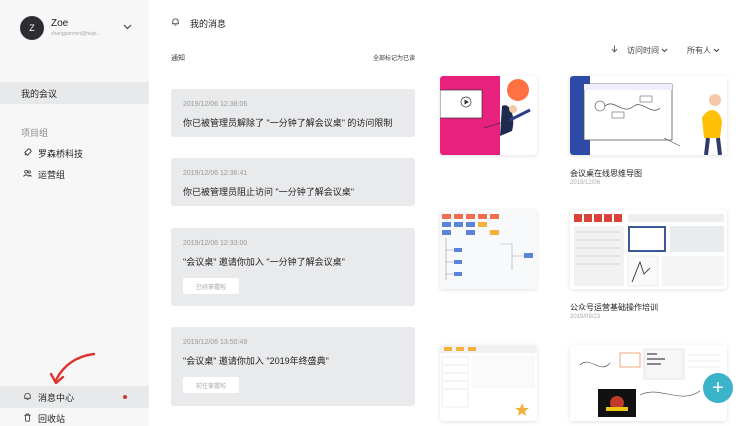 The image size is (741, 426). I want to click on annotation-arrow, so click(72, 368).